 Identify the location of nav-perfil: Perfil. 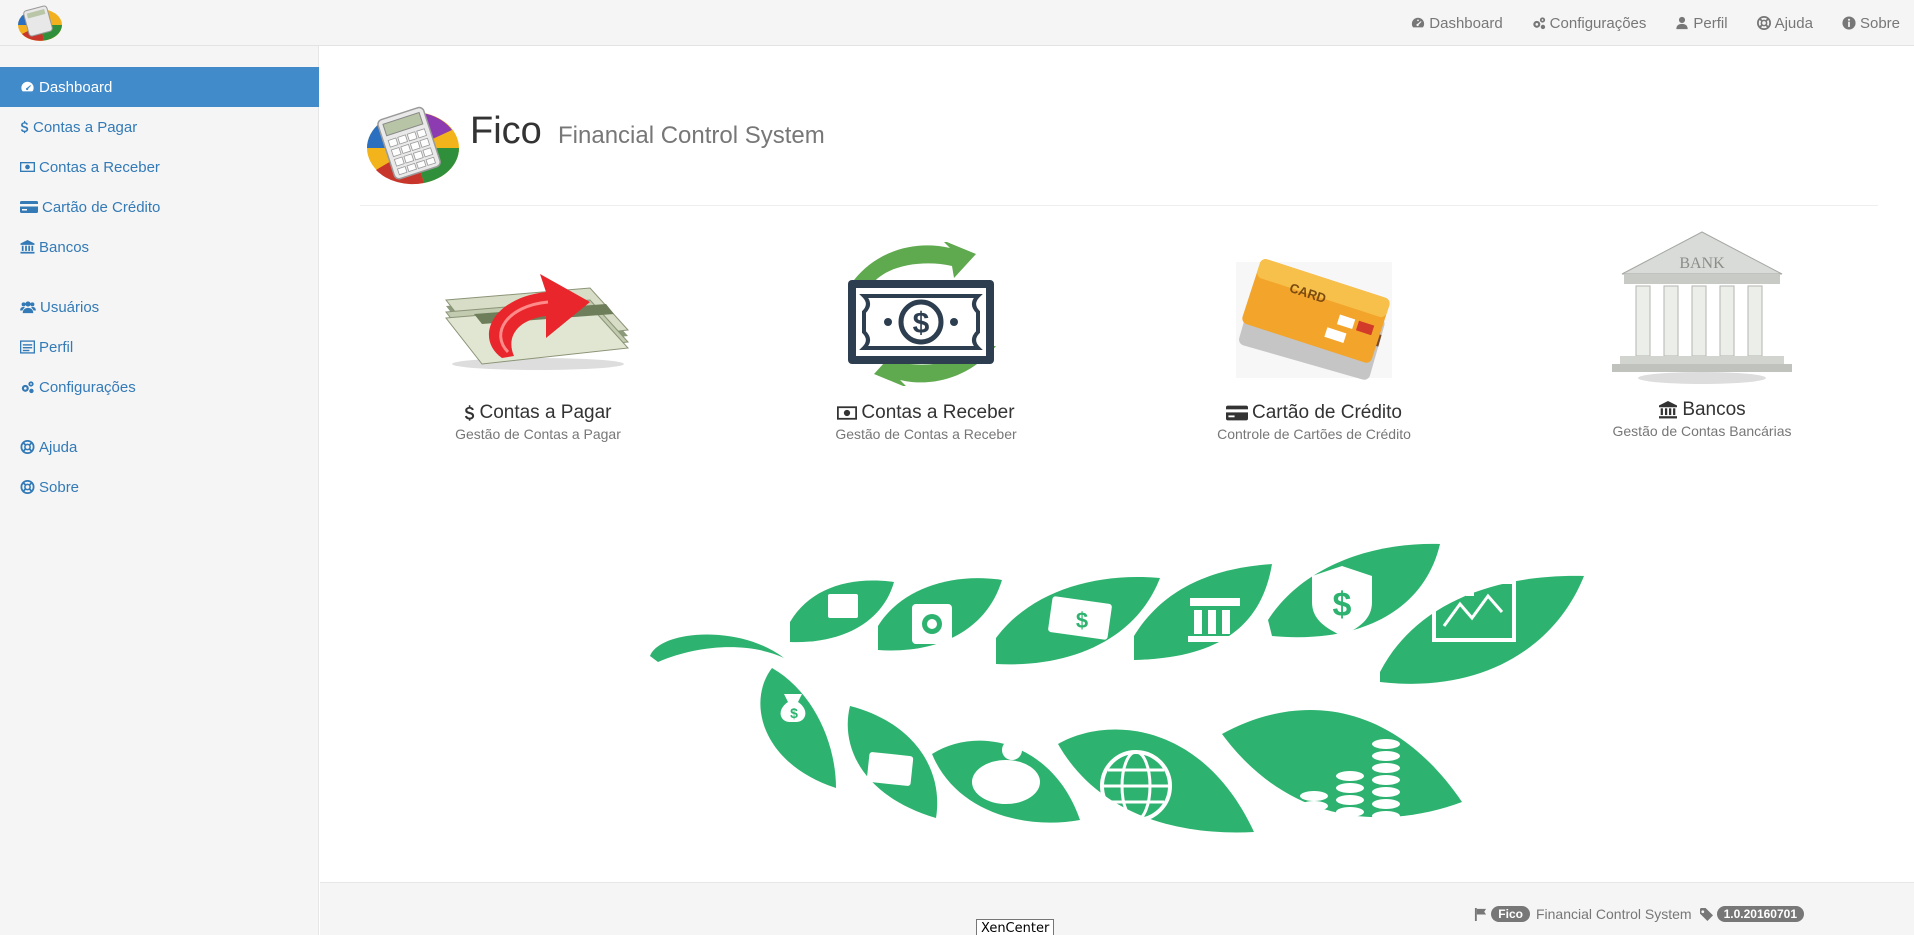
(1701, 23).